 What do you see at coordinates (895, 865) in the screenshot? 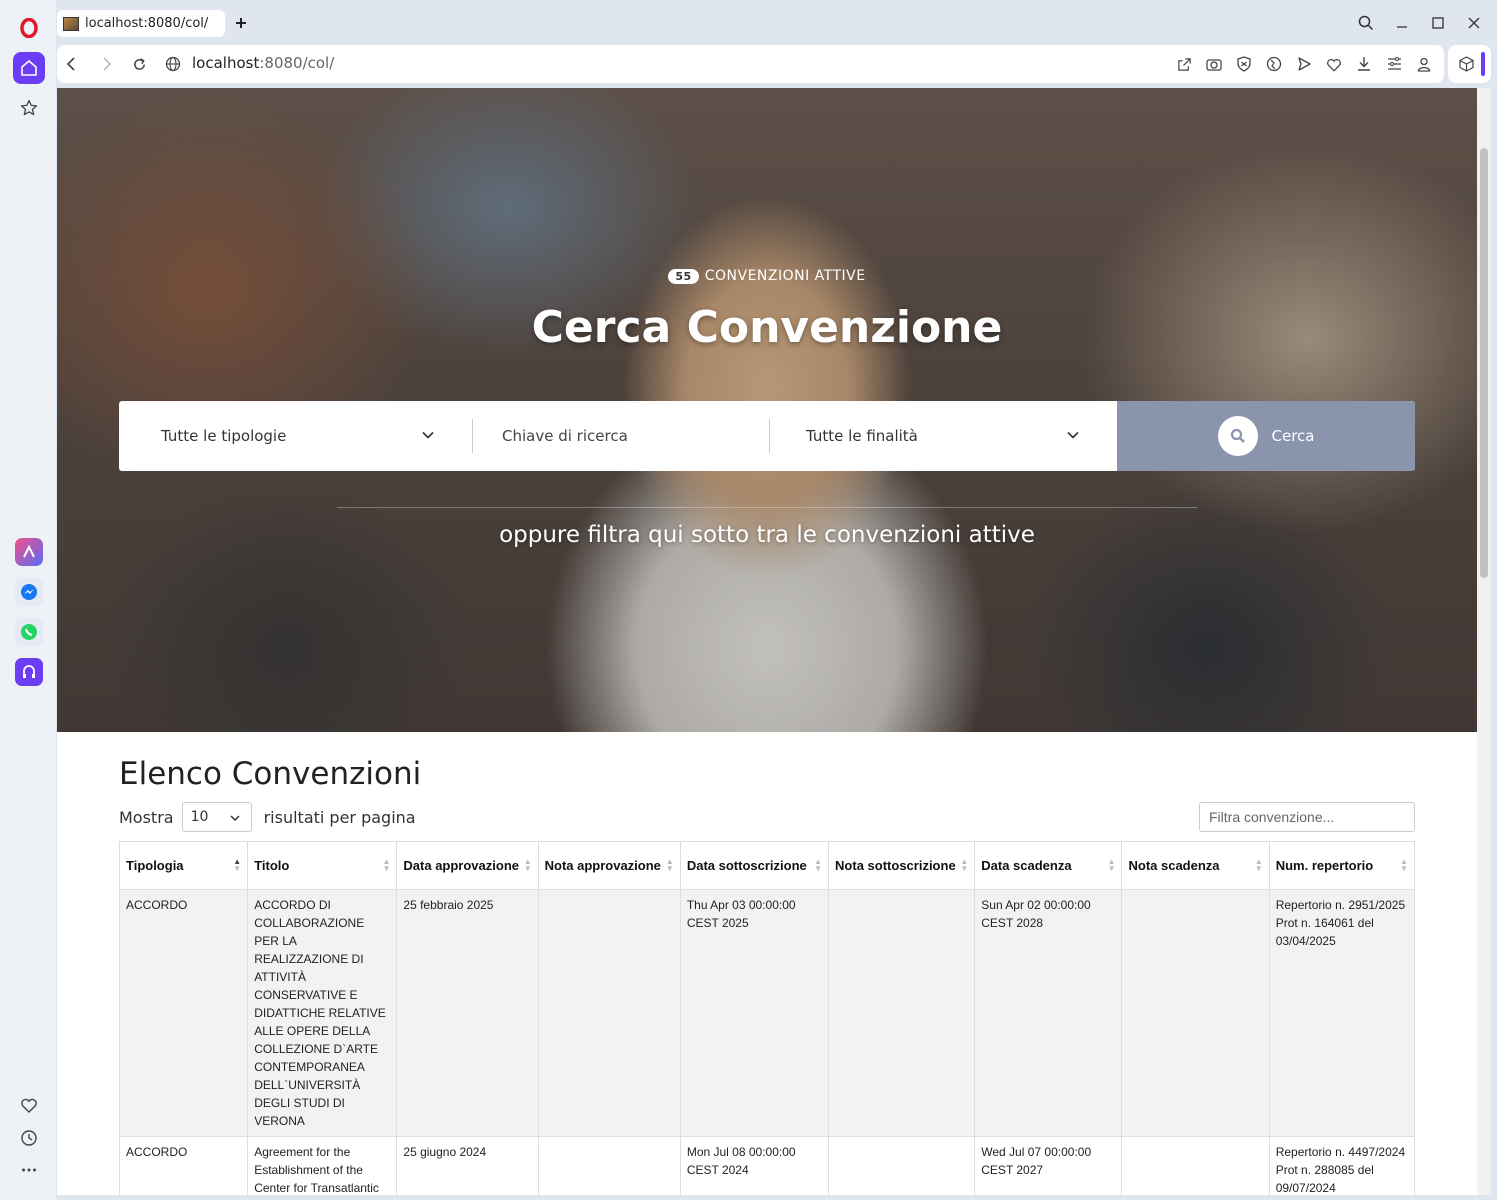
I see `column-header-label: Nota sottoscrizione` at bounding box center [895, 865].